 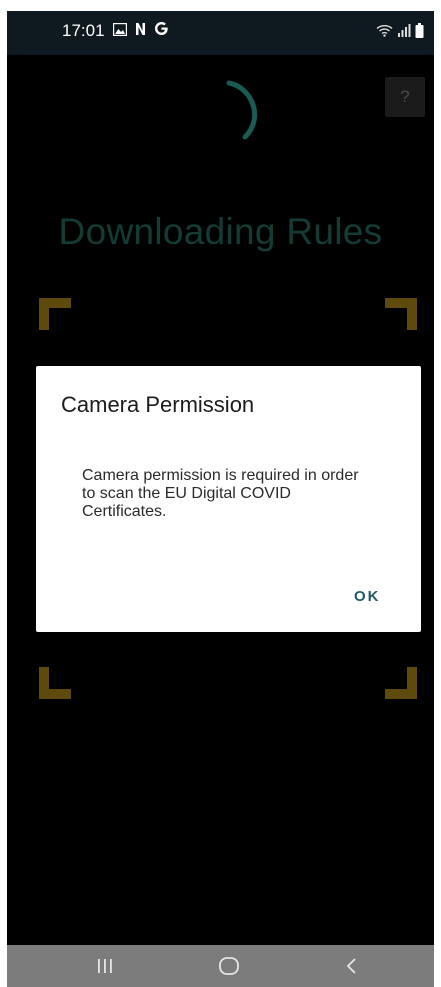 What do you see at coordinates (404, 33) in the screenshot?
I see `signal-icon` at bounding box center [404, 33].